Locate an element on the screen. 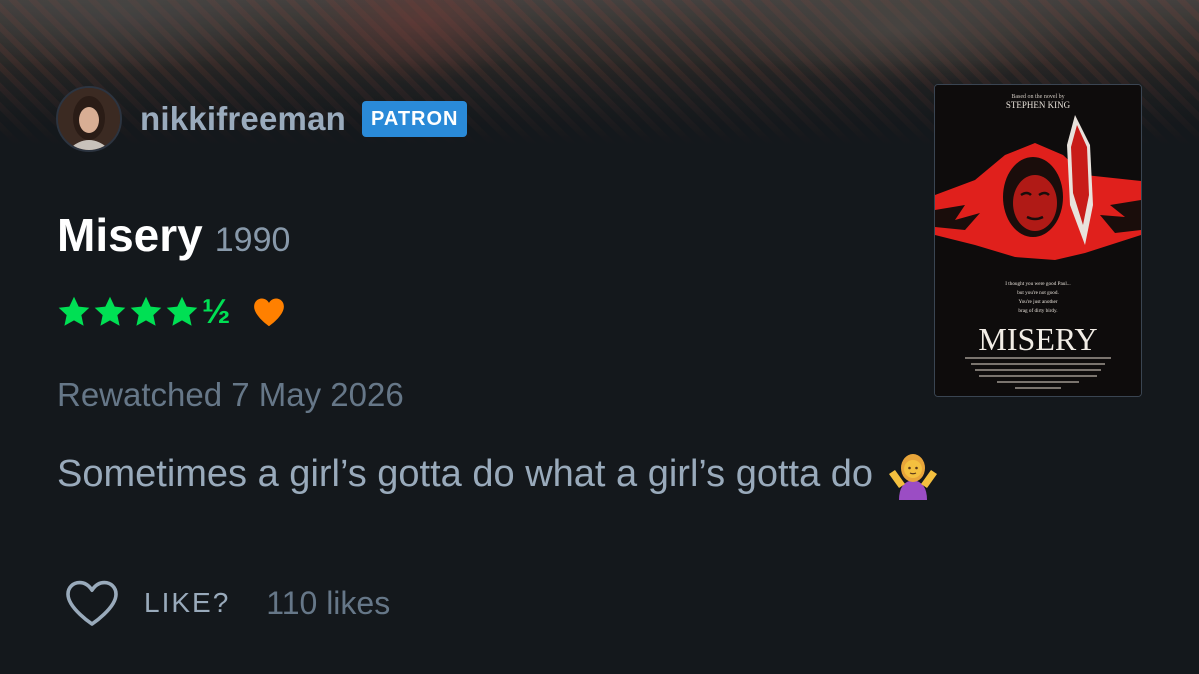  poster-tagline-line: brag of dirty birdy. is located at coordinates (1037, 310).